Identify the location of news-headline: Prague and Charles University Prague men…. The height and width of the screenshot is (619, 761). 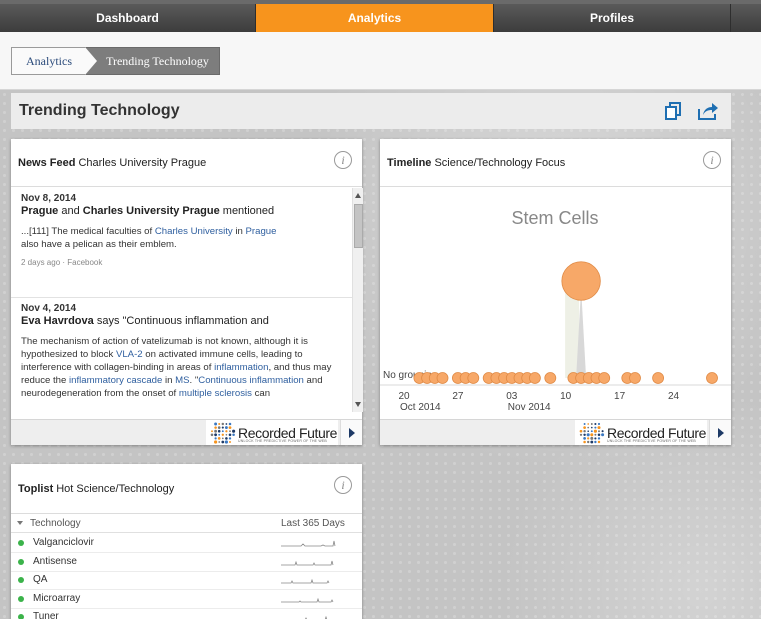
(186, 211).